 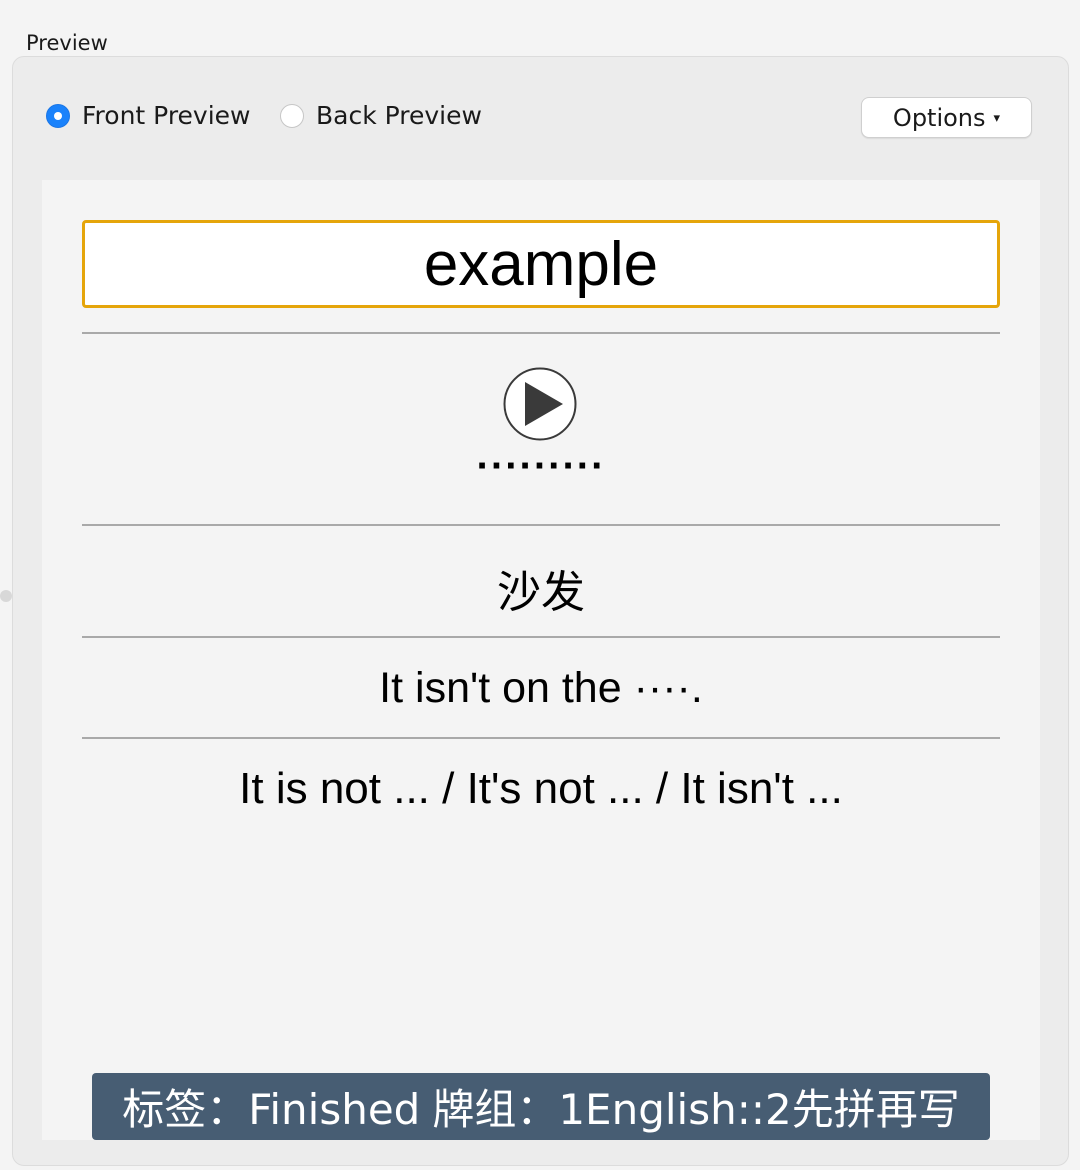 I want to click on deck-label: 牌组：1English::2先拼再写, so click(x=696, y=1109).